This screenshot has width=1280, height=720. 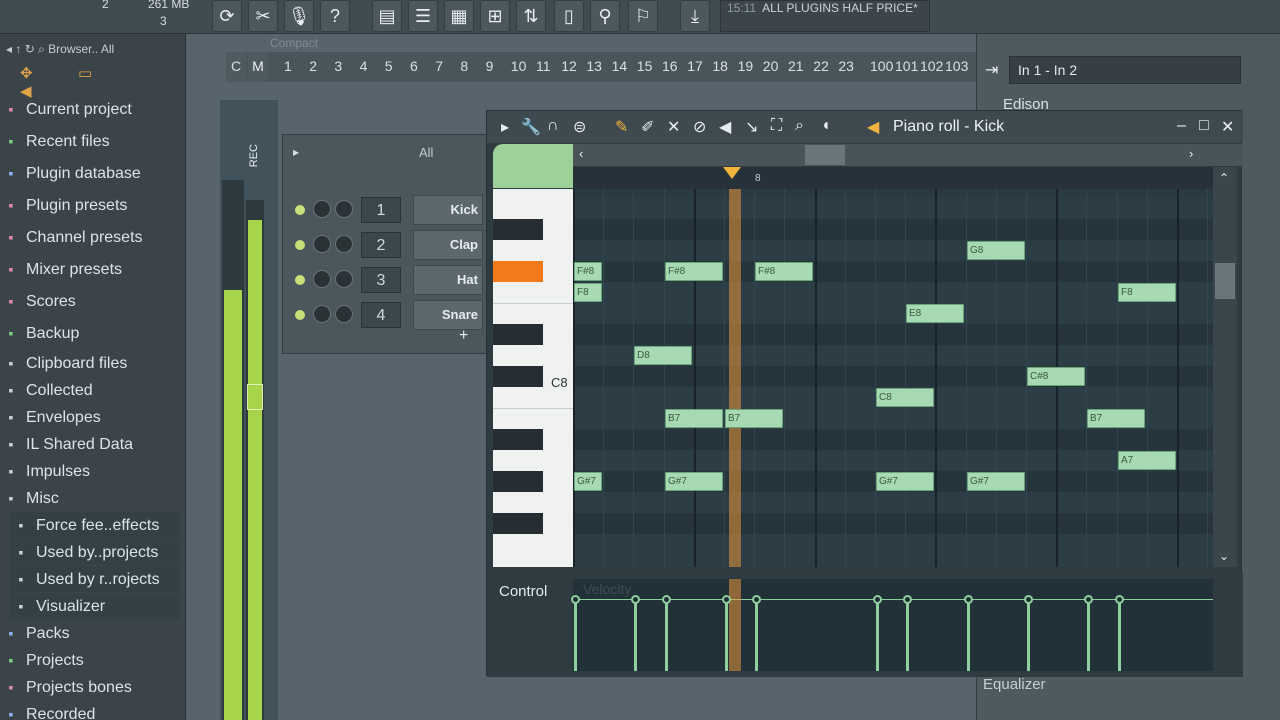 What do you see at coordinates (588, 292) in the screenshot?
I see `midi-note: F8` at bounding box center [588, 292].